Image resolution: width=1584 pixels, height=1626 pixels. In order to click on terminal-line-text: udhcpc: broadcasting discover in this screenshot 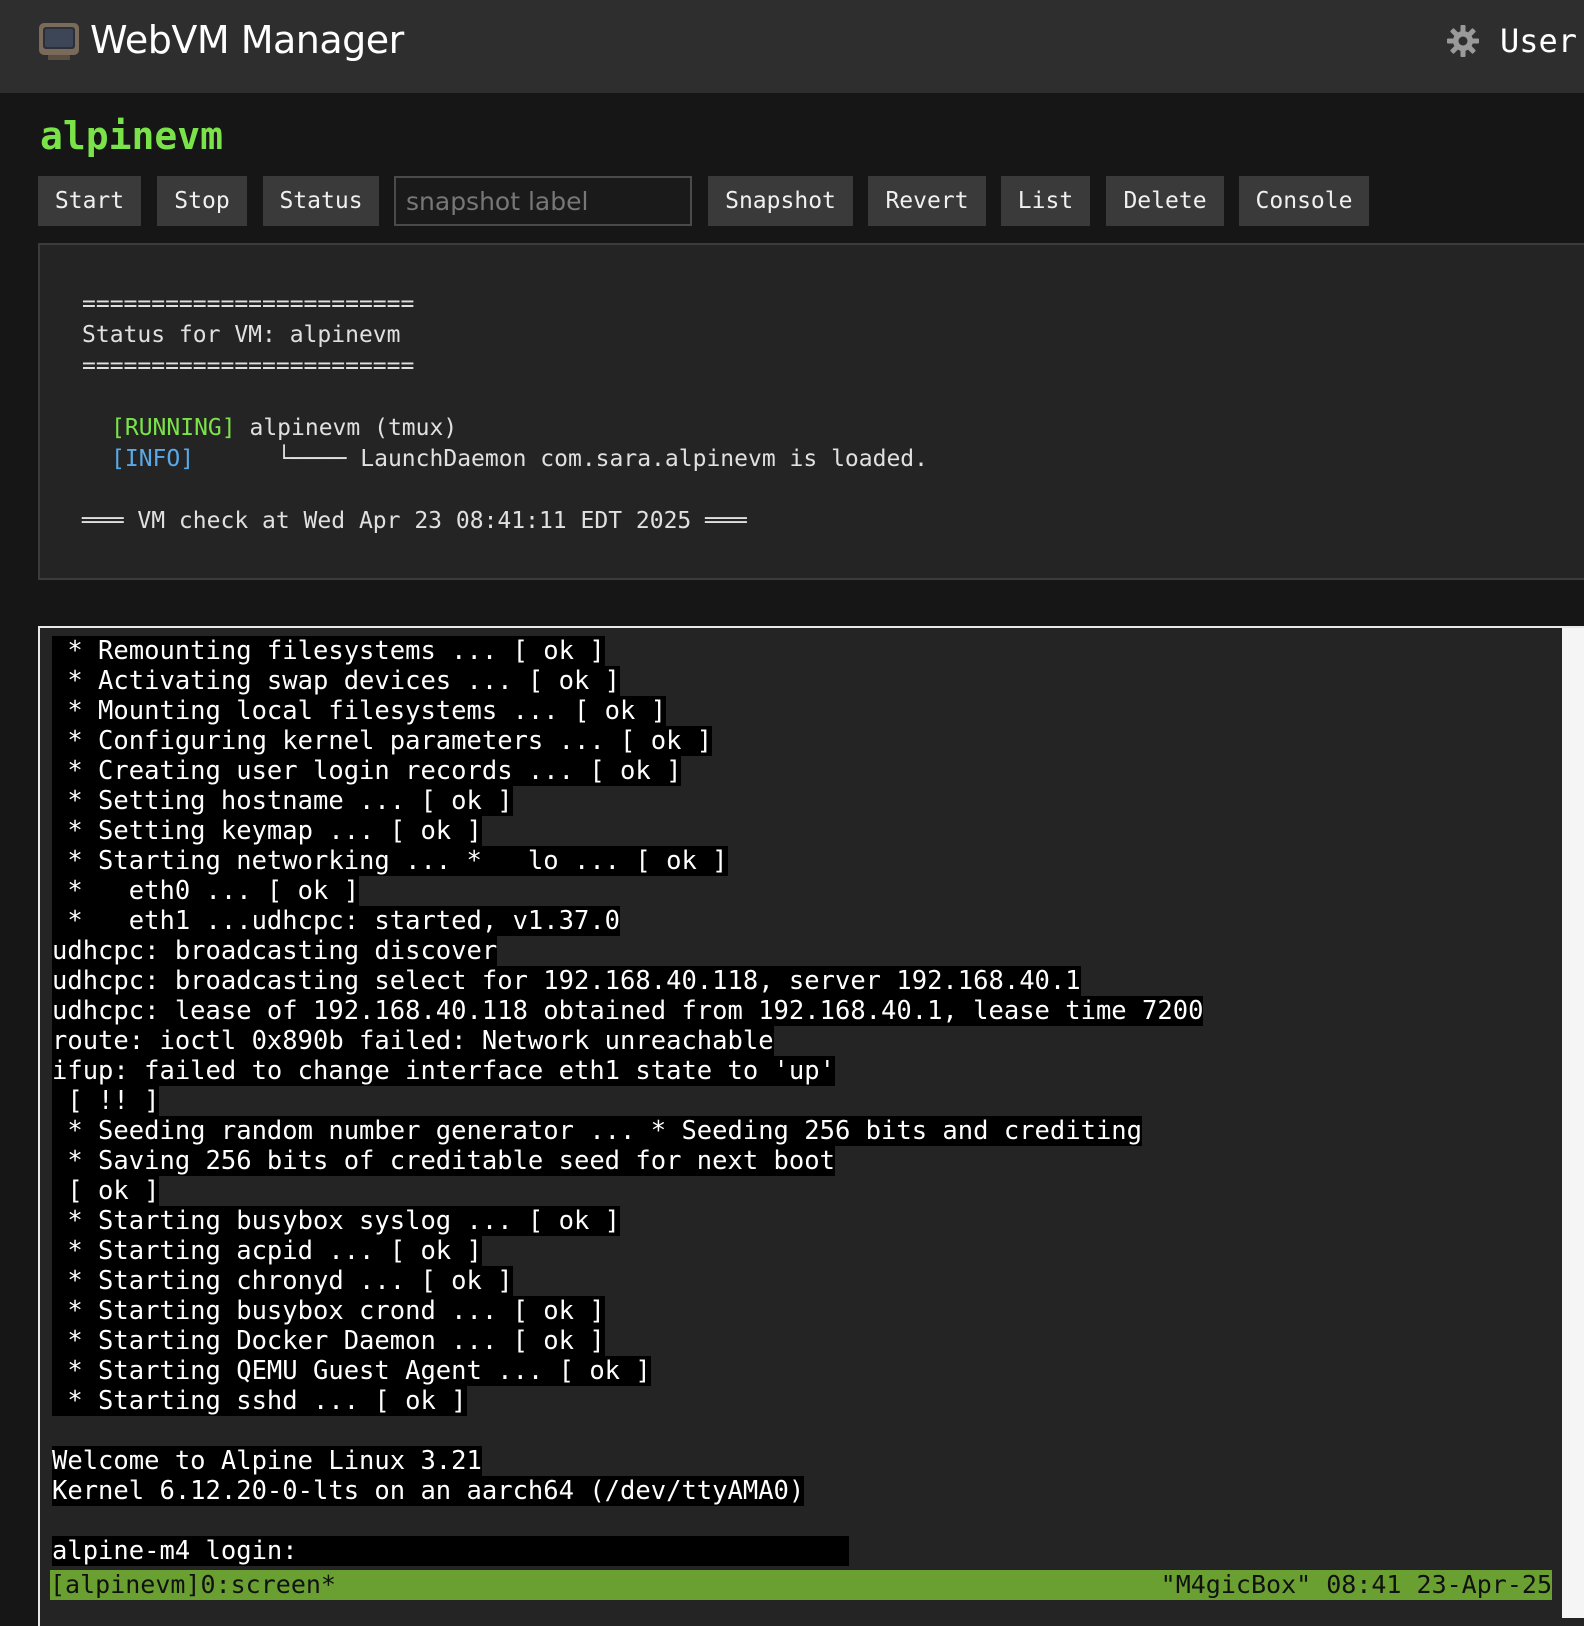, I will do `click(275, 951)`.